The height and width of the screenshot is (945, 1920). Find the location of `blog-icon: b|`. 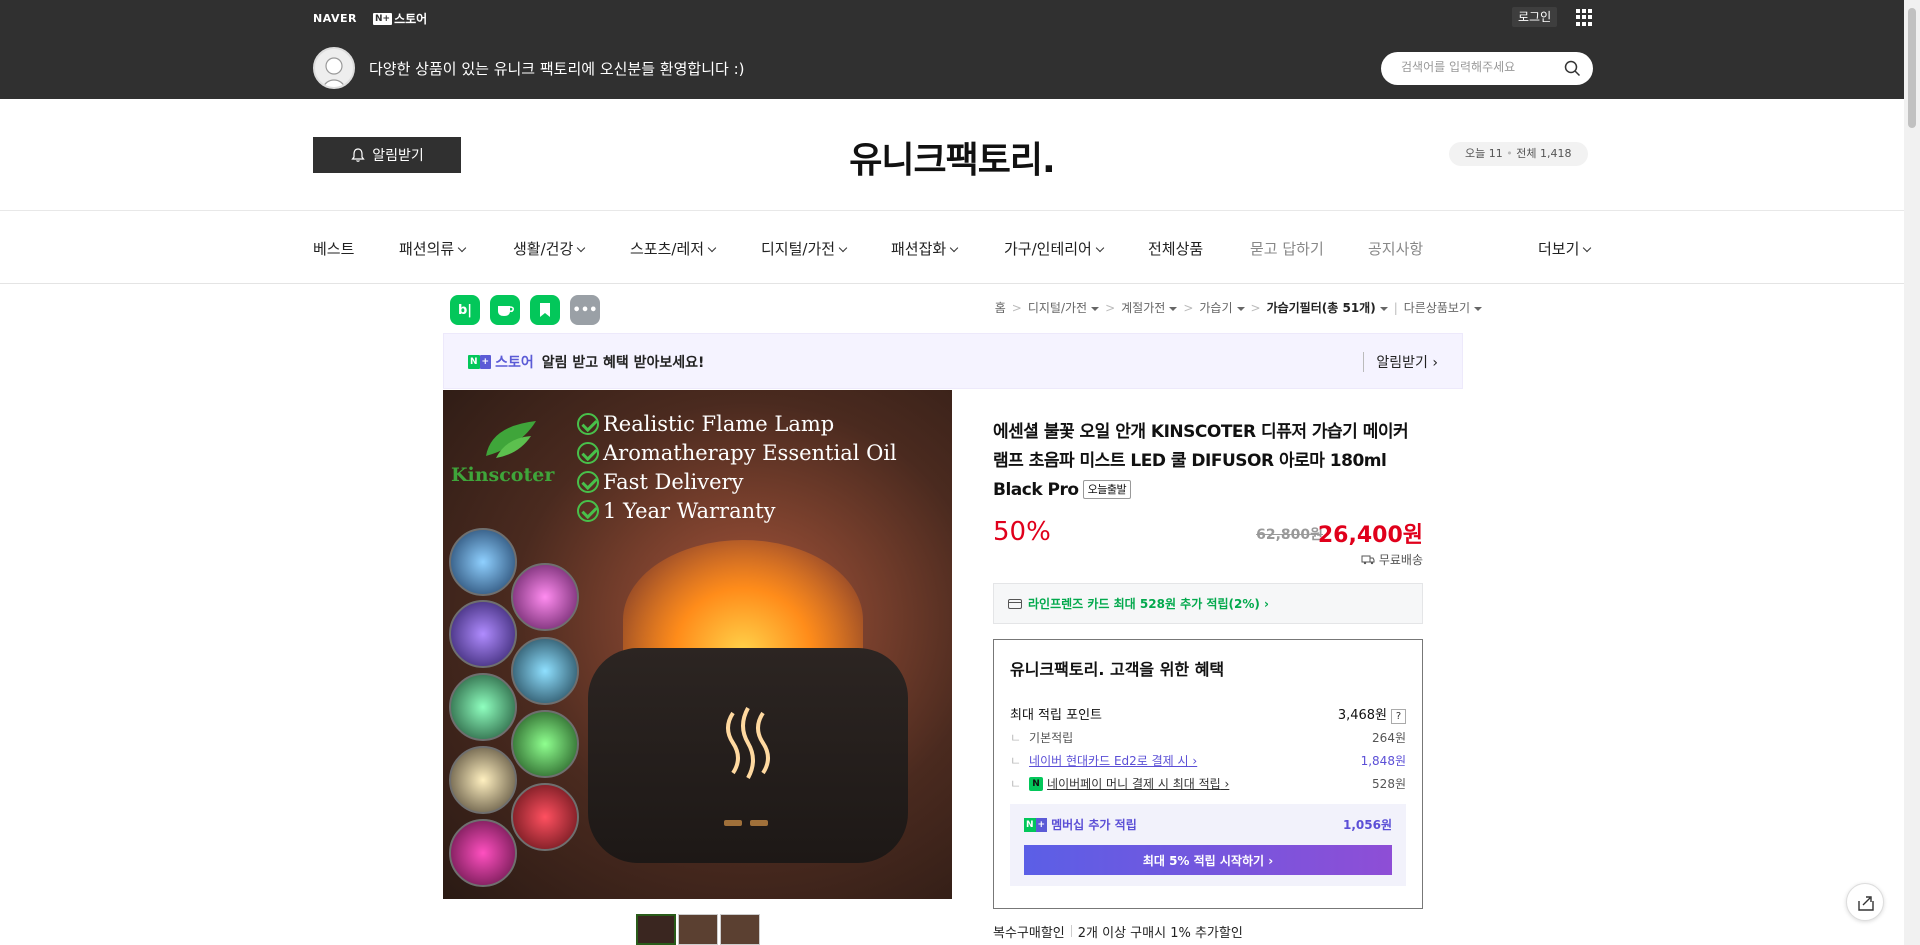

blog-icon: b| is located at coordinates (465, 310).